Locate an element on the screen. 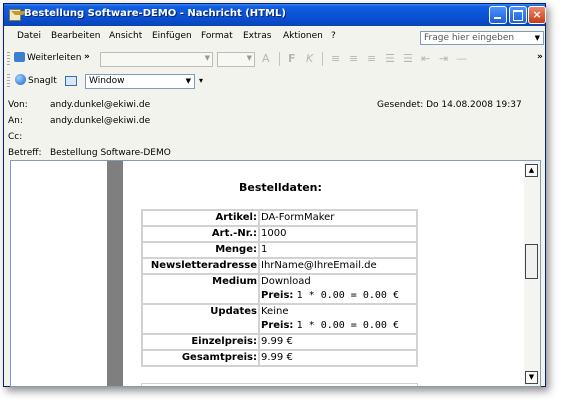  bold-icon: F is located at coordinates (292, 58).